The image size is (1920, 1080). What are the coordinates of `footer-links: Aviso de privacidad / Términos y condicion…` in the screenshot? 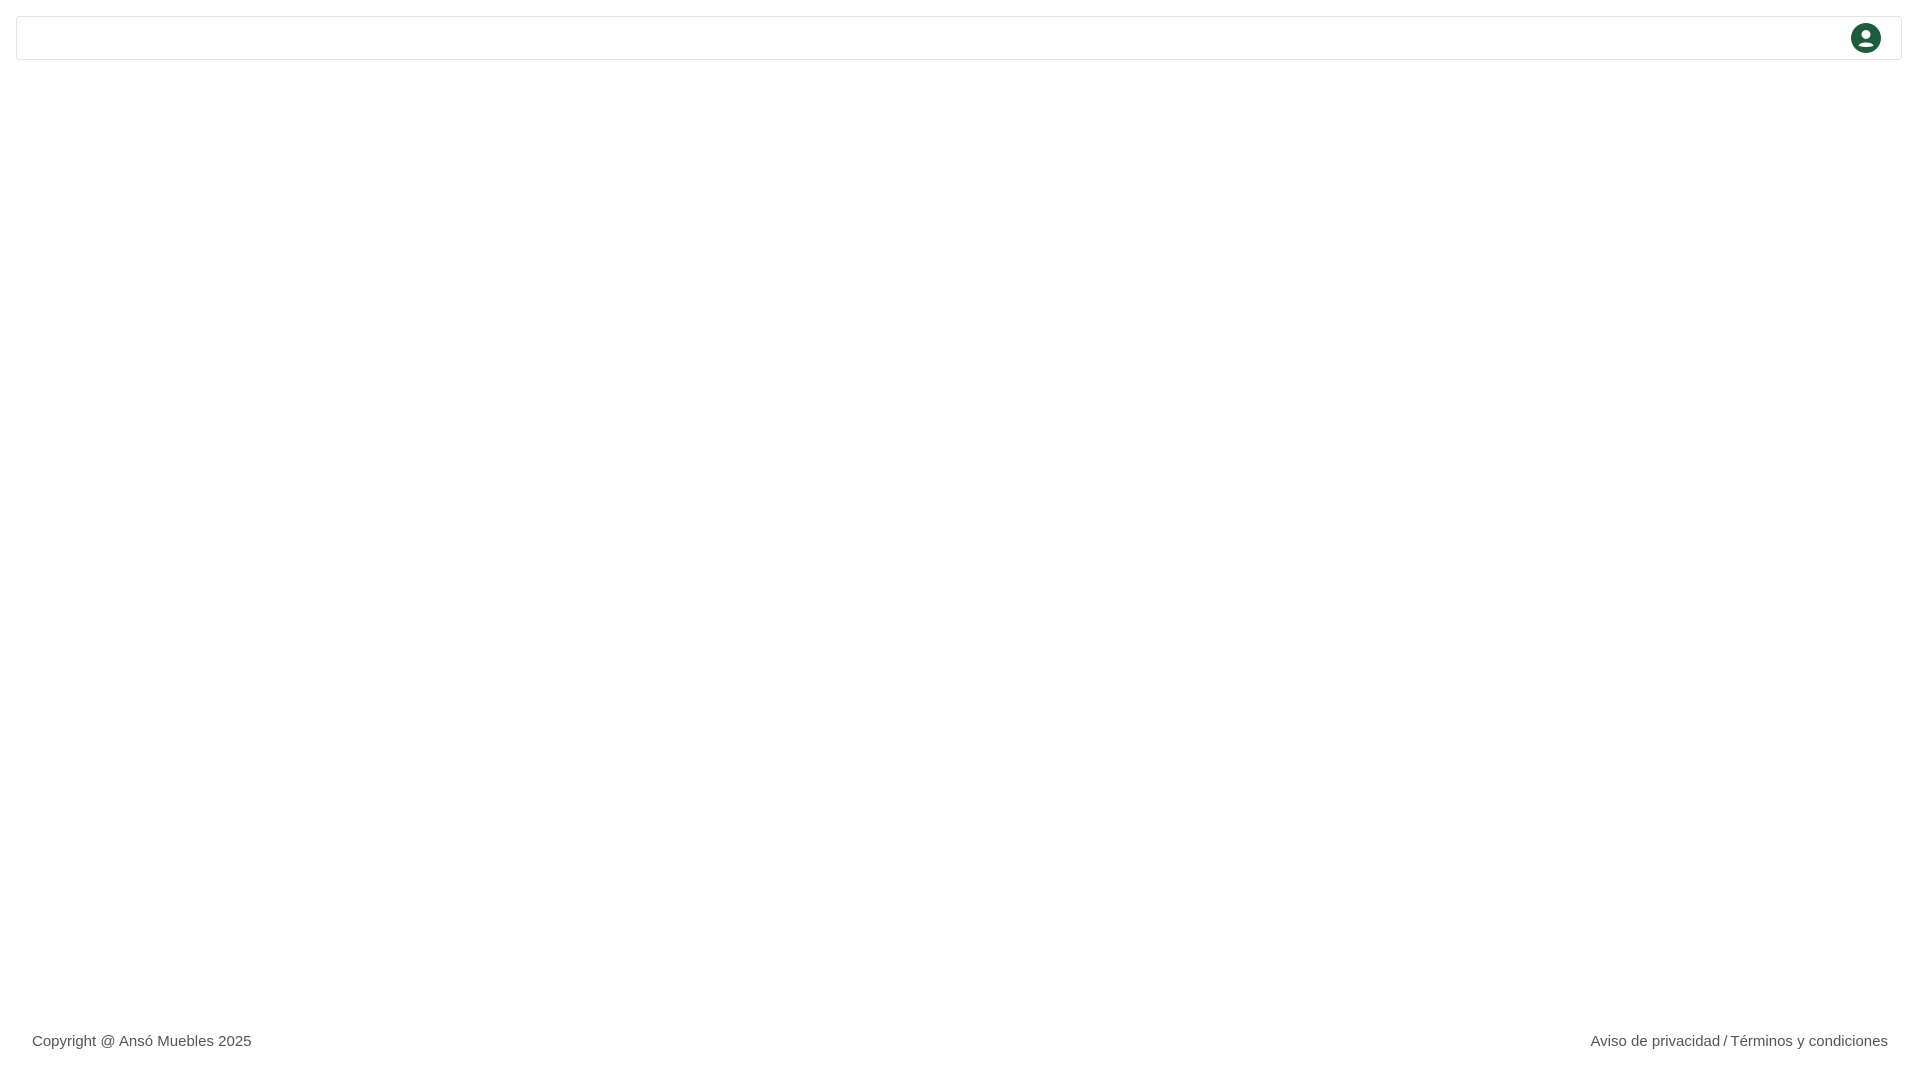 It's located at (1739, 1042).